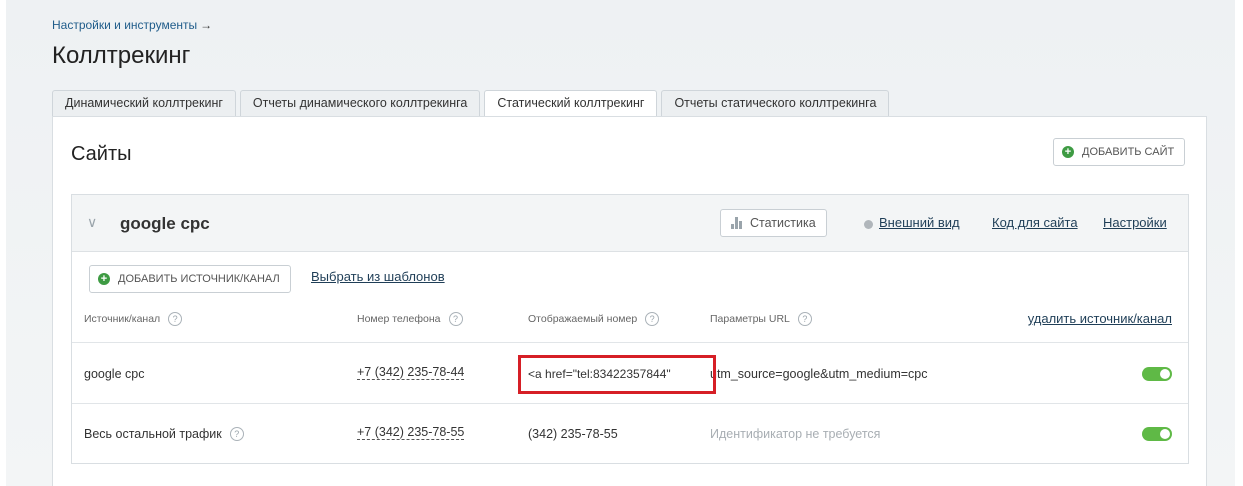 This screenshot has width=1243, height=486. I want to click on breadcrumb: Настройки и инструменты →, so click(132, 25).